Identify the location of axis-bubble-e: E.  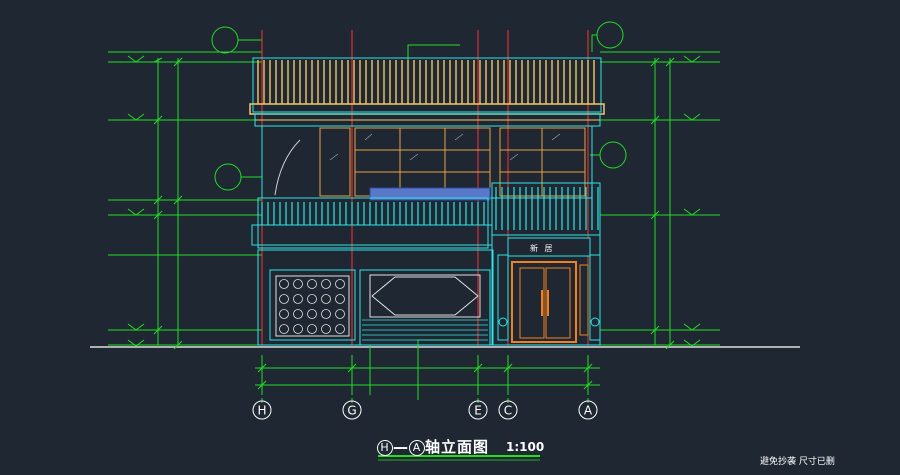
(478, 410).